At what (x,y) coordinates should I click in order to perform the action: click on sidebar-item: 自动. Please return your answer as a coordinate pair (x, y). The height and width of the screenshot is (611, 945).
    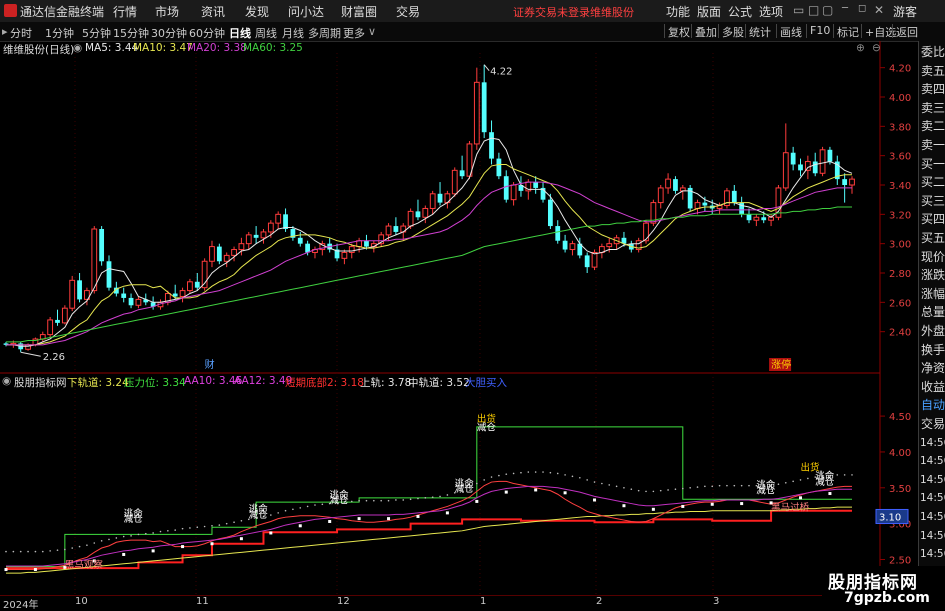
    Looking at the image, I should click on (932, 405).